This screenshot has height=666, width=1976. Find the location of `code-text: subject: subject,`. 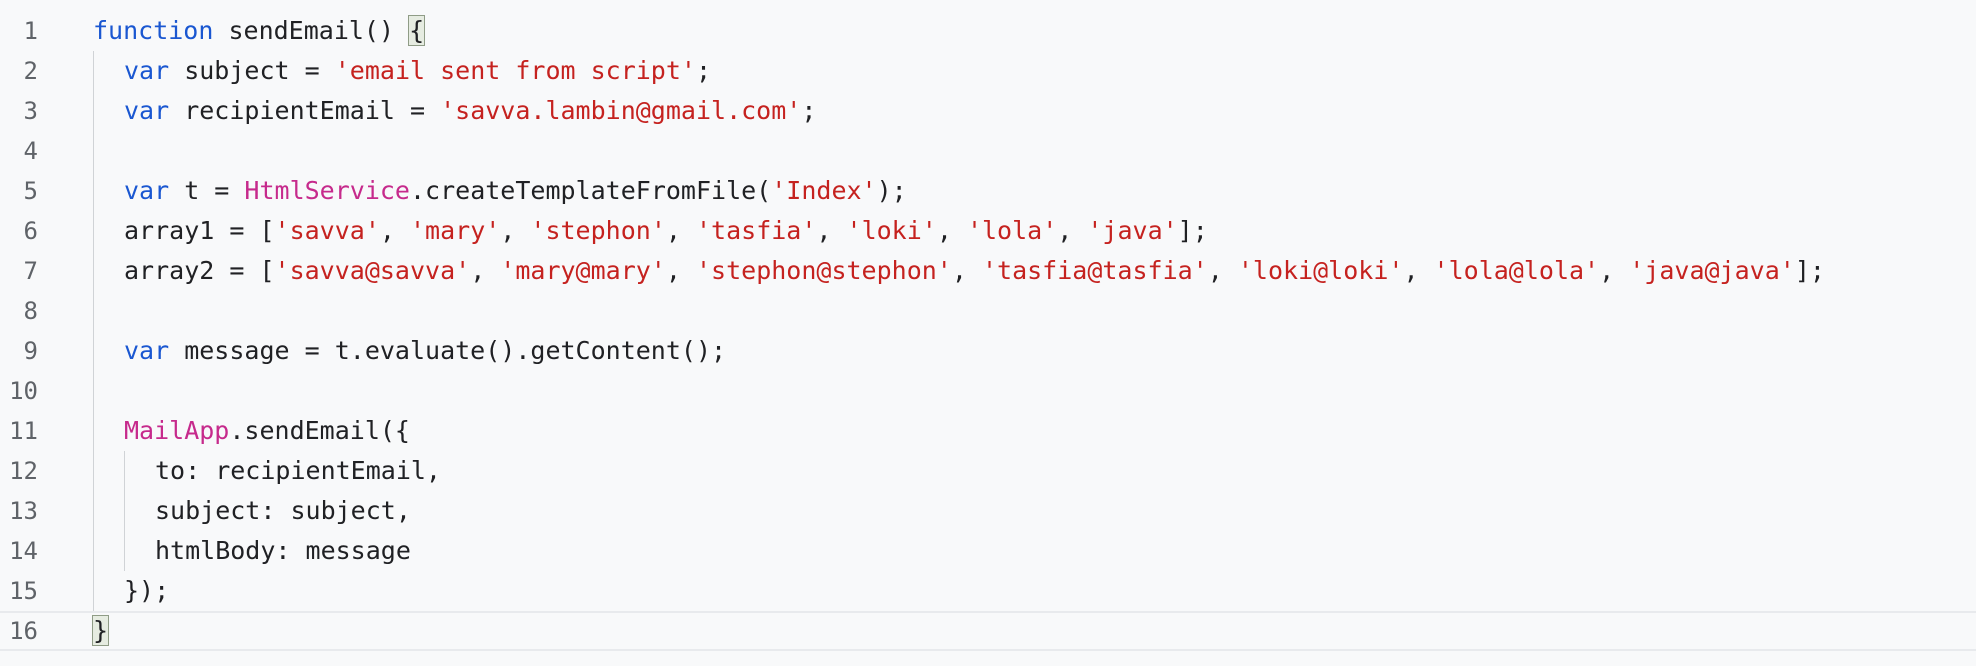

code-text: subject: subject, is located at coordinates (283, 511).